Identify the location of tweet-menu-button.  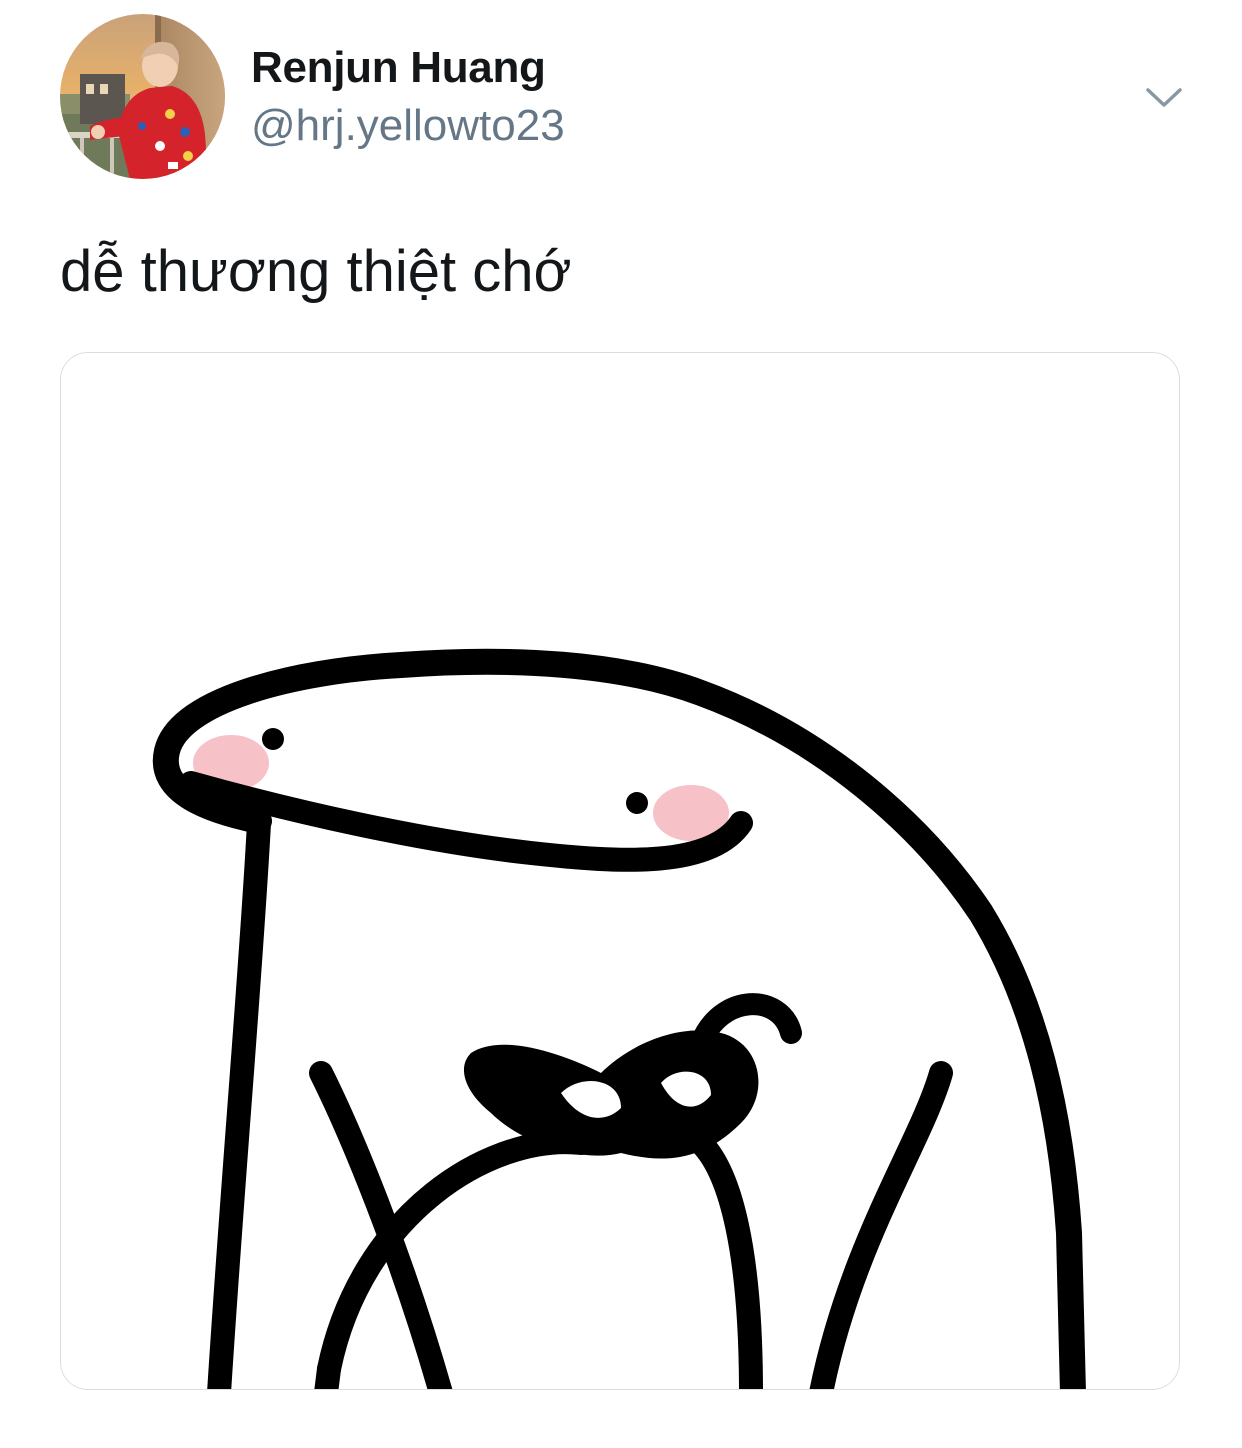
(1164, 98).